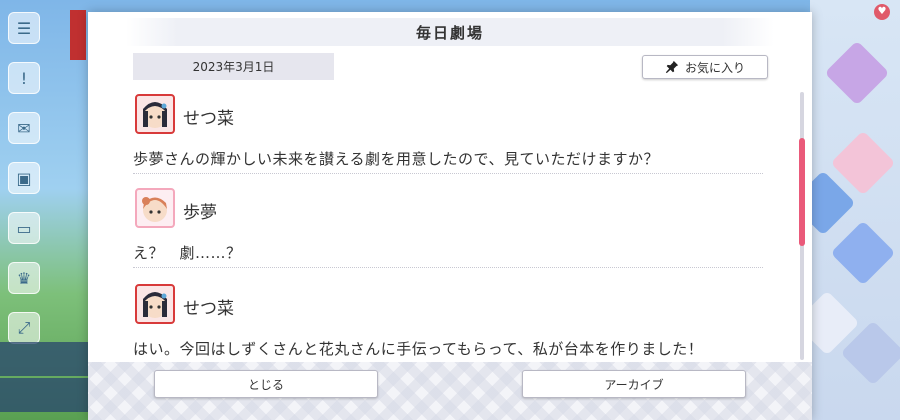 Image resolution: width=900 pixels, height=420 pixels. What do you see at coordinates (24, 28) in the screenshot?
I see `menu-icon: ☰` at bounding box center [24, 28].